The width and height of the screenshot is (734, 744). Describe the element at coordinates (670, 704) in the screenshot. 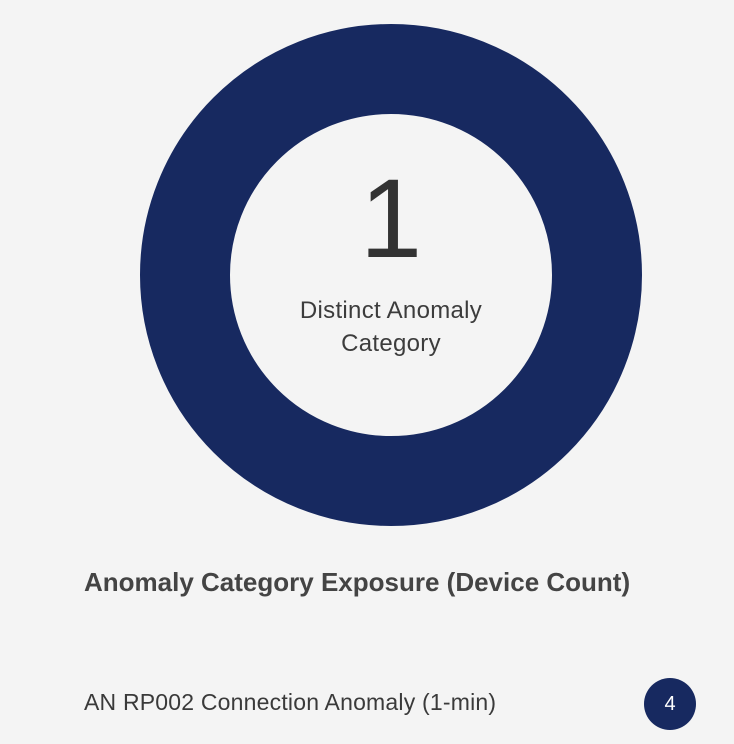

I see `device-count-badge: 4` at that location.